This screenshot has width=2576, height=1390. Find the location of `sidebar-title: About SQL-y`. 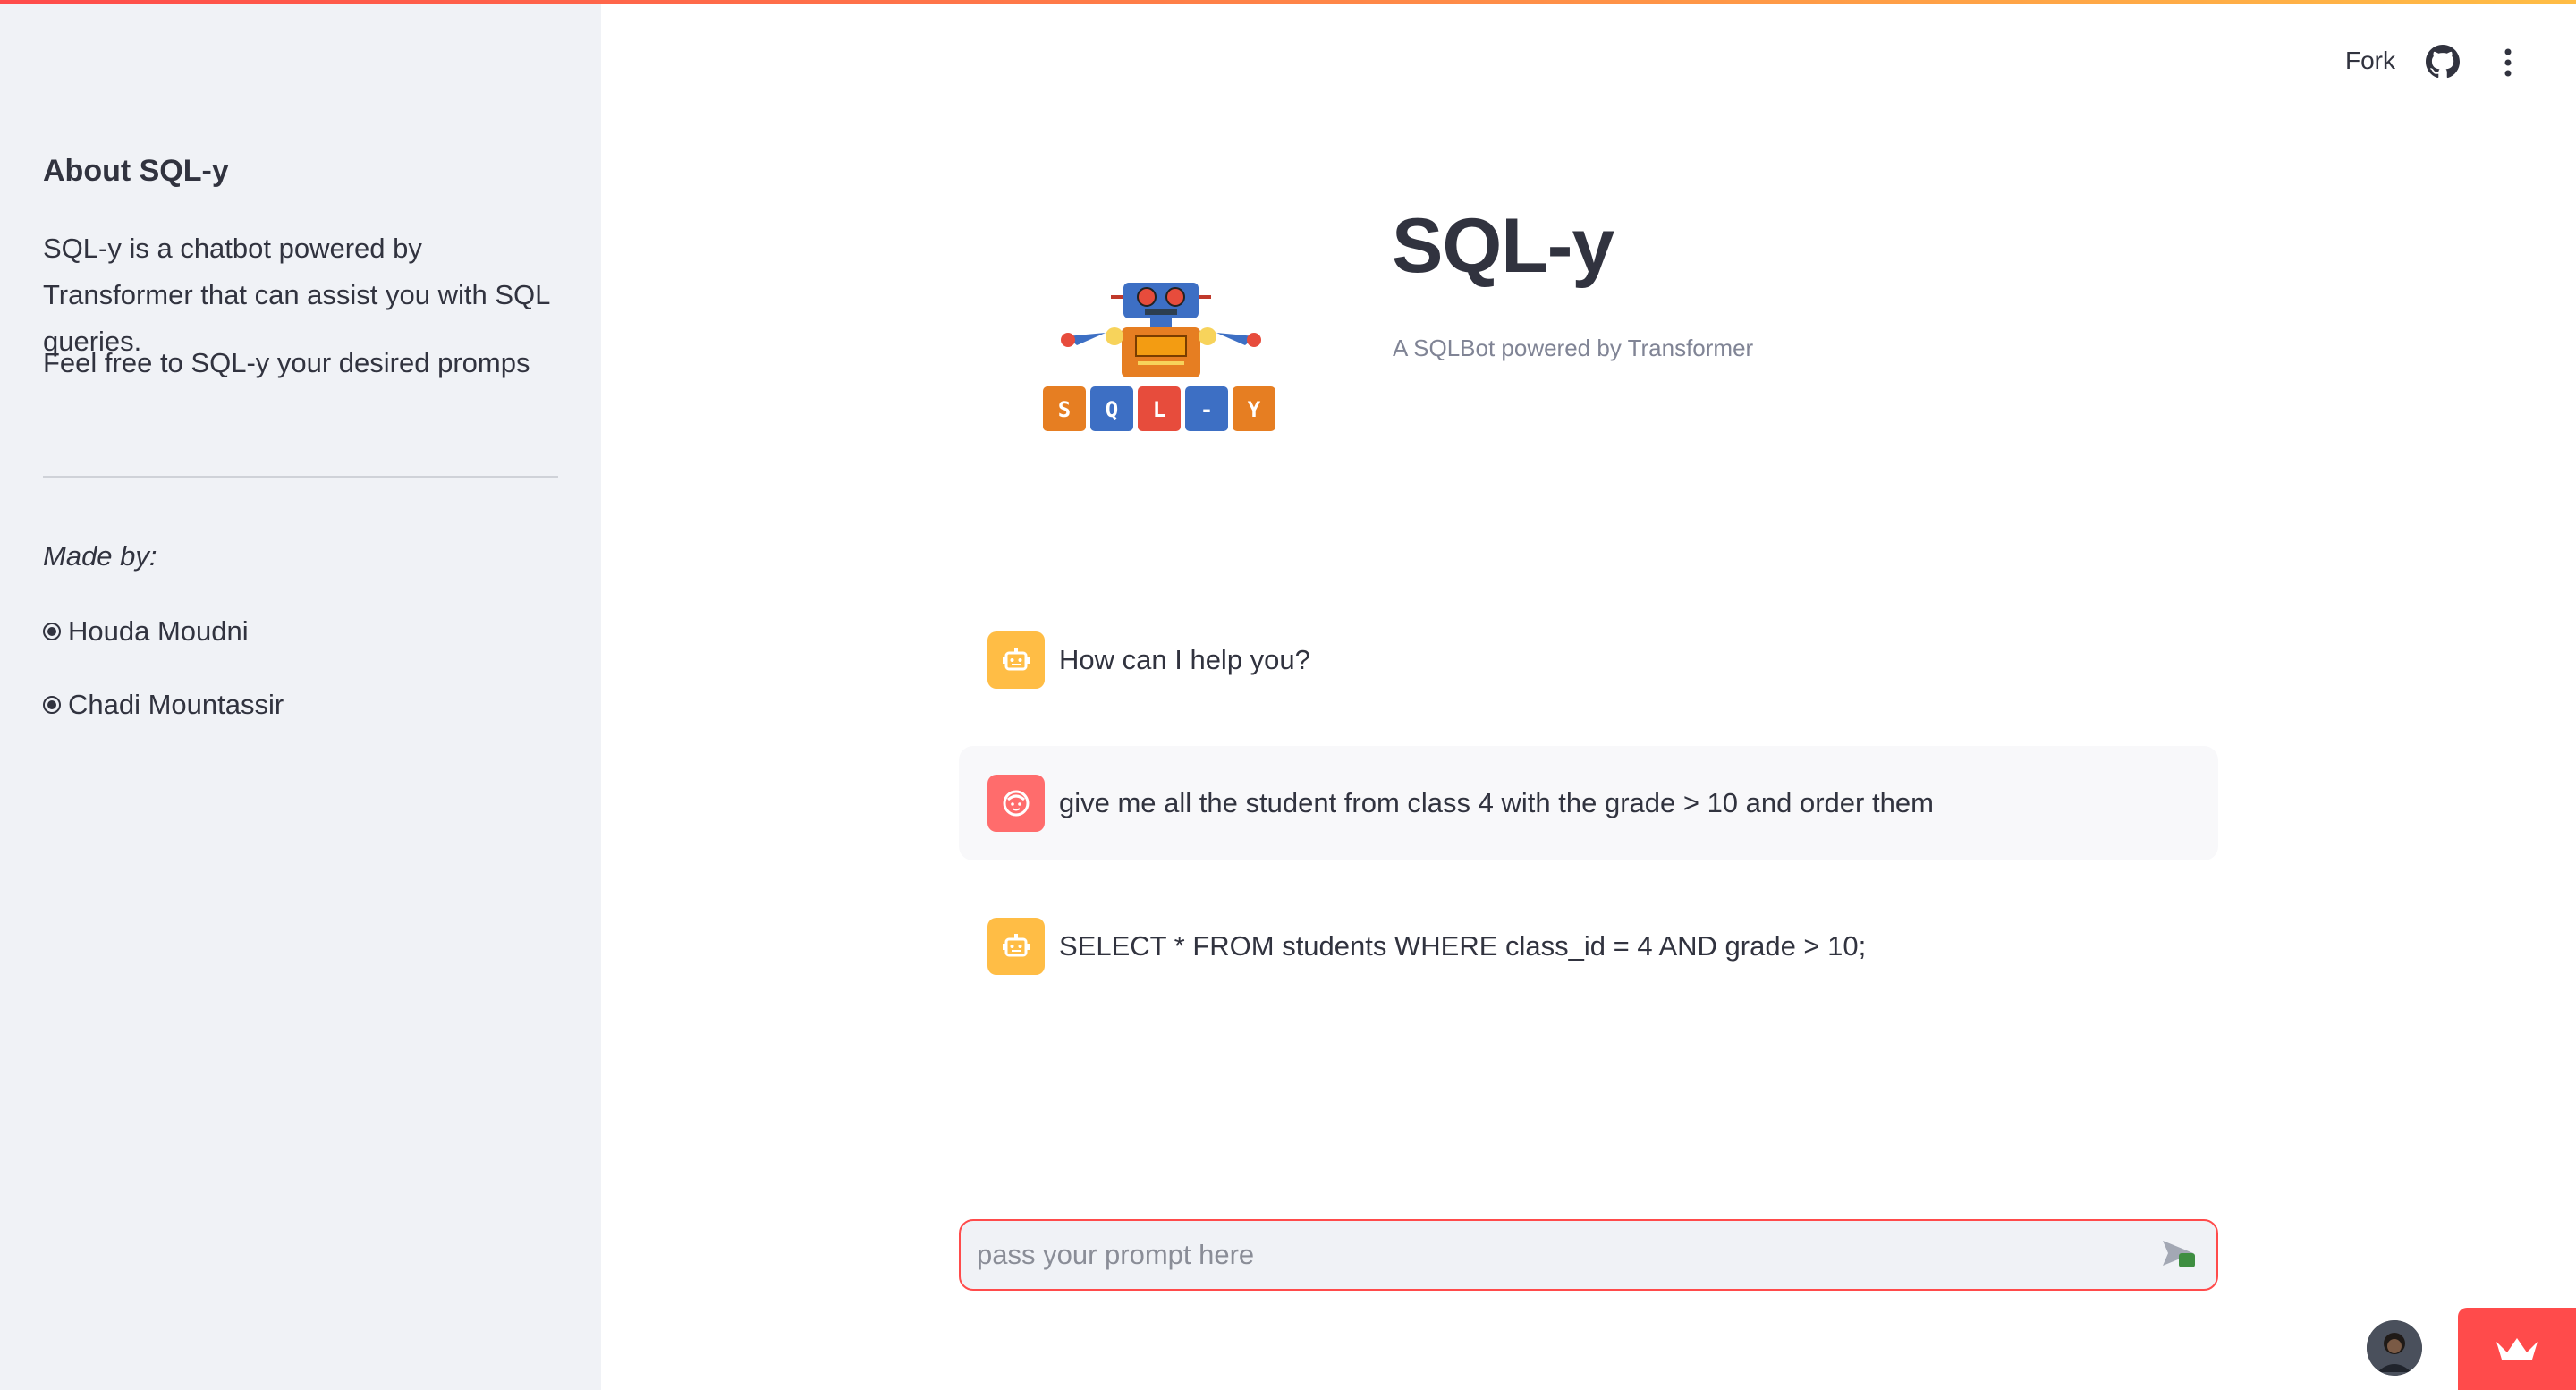

sidebar-title: About SQL-y is located at coordinates (136, 171).